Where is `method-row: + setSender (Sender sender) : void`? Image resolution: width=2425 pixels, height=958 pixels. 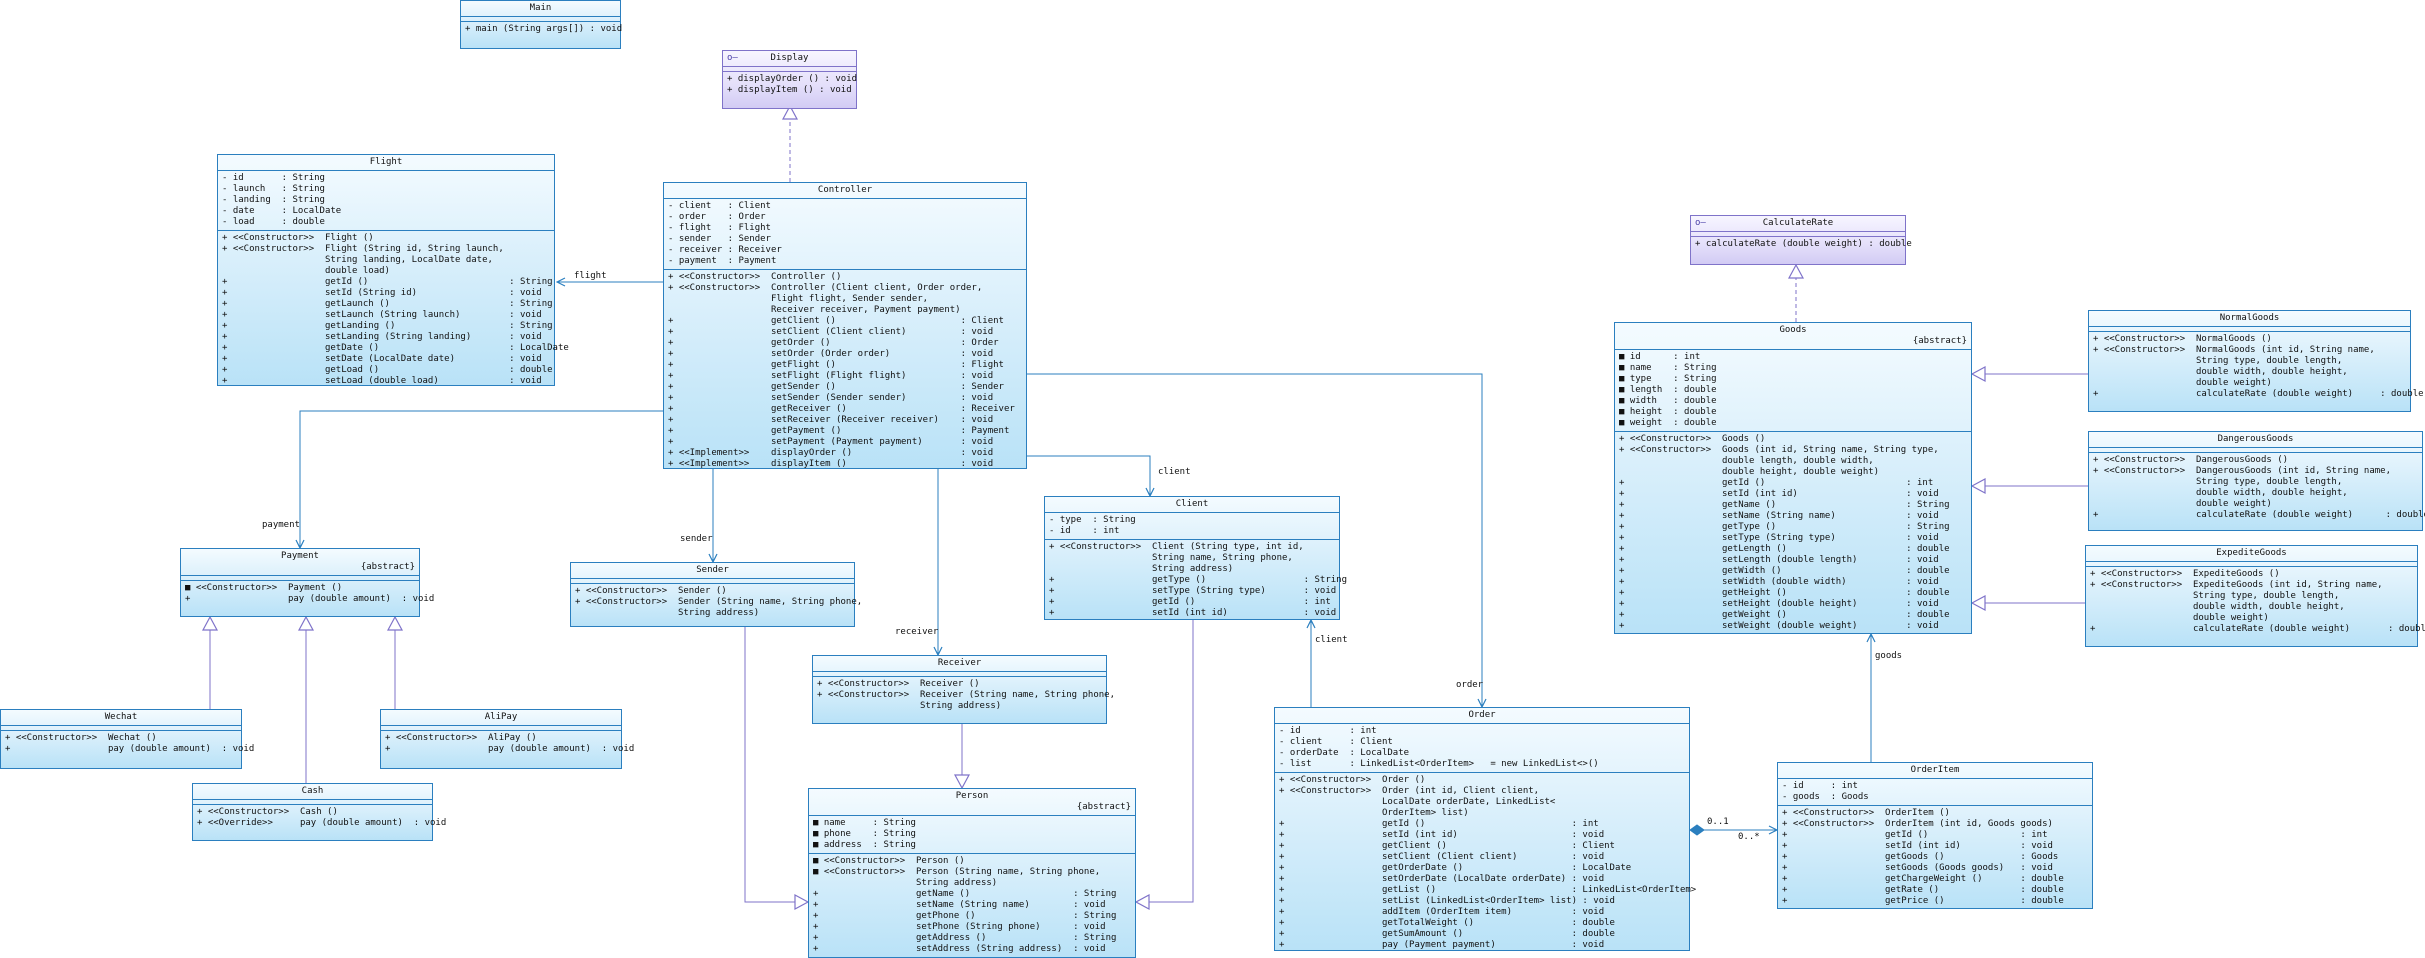
method-row: + setSender (Sender sender) : void is located at coordinates (845, 398).